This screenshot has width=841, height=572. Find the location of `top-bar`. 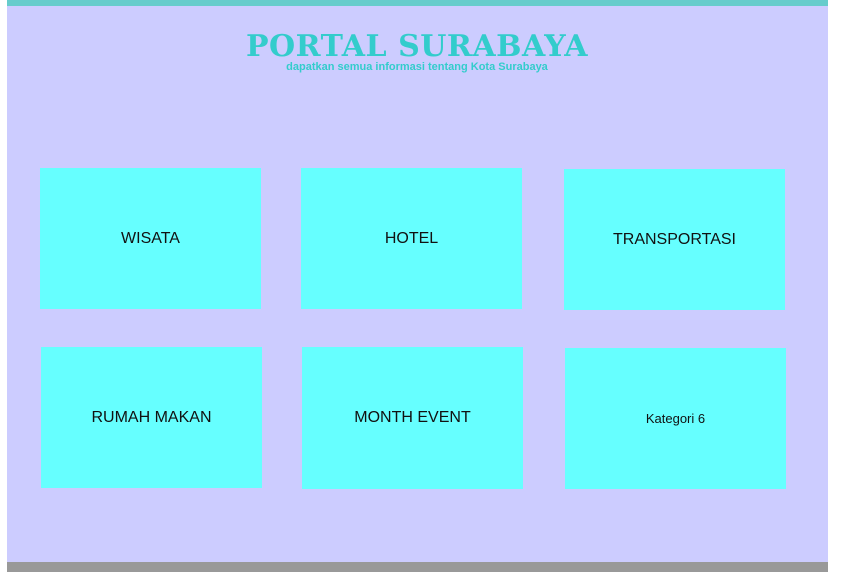

top-bar is located at coordinates (417, 3).